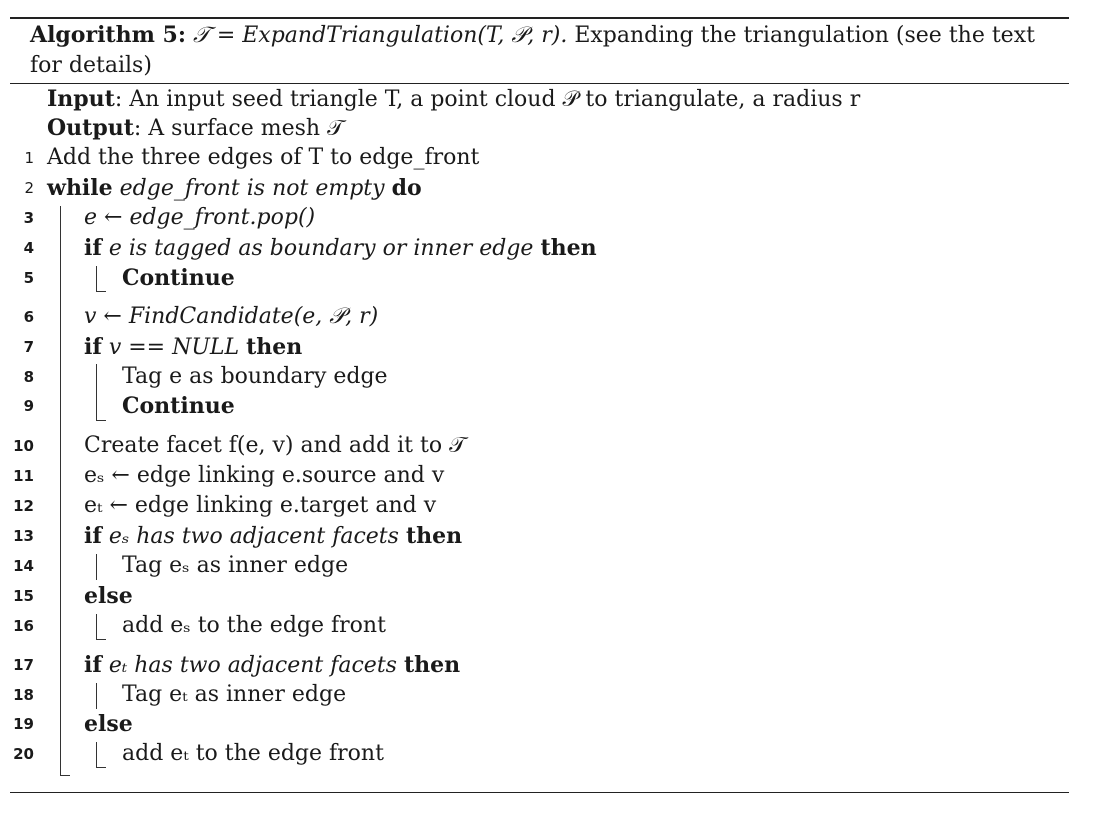 This screenshot has height=815, width=1094. I want to click on keyword-while: while, so click(80, 188).